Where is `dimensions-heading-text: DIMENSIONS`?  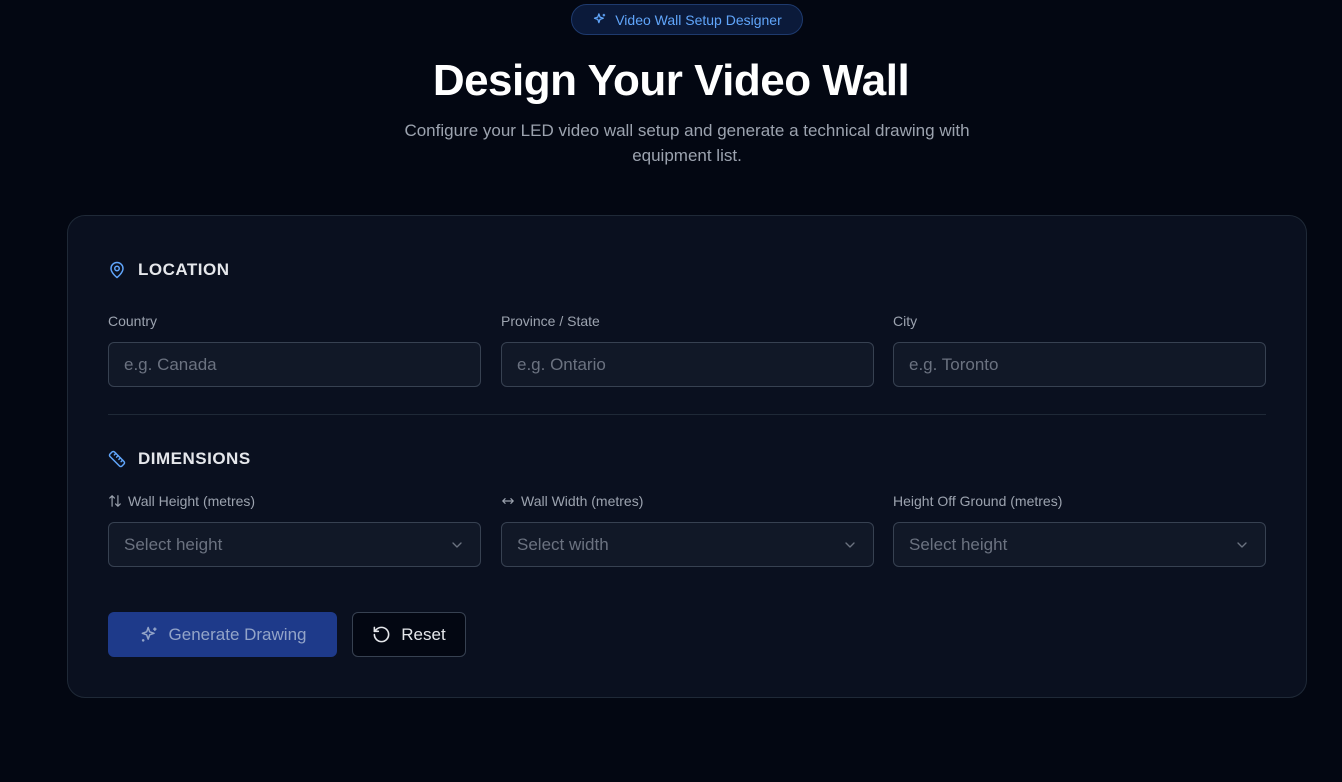 dimensions-heading-text: DIMENSIONS is located at coordinates (194, 458).